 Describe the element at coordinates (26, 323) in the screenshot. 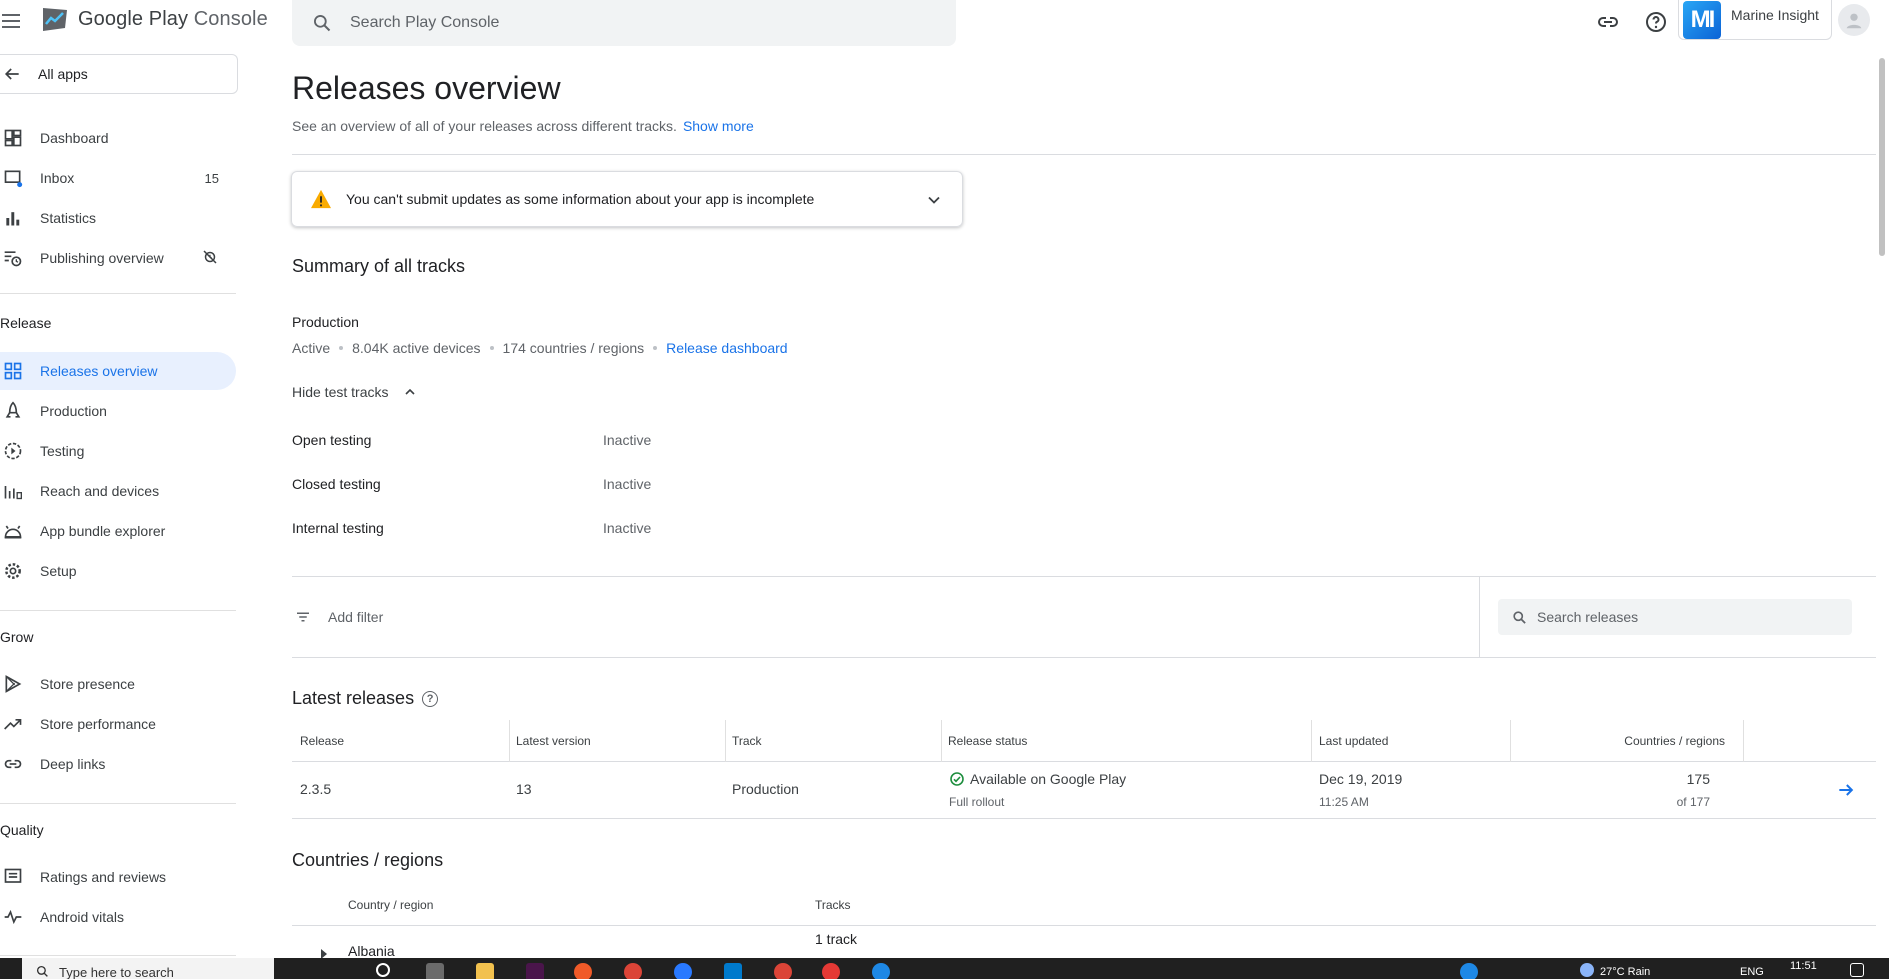

I see `sidebar-section-release: Release` at that location.